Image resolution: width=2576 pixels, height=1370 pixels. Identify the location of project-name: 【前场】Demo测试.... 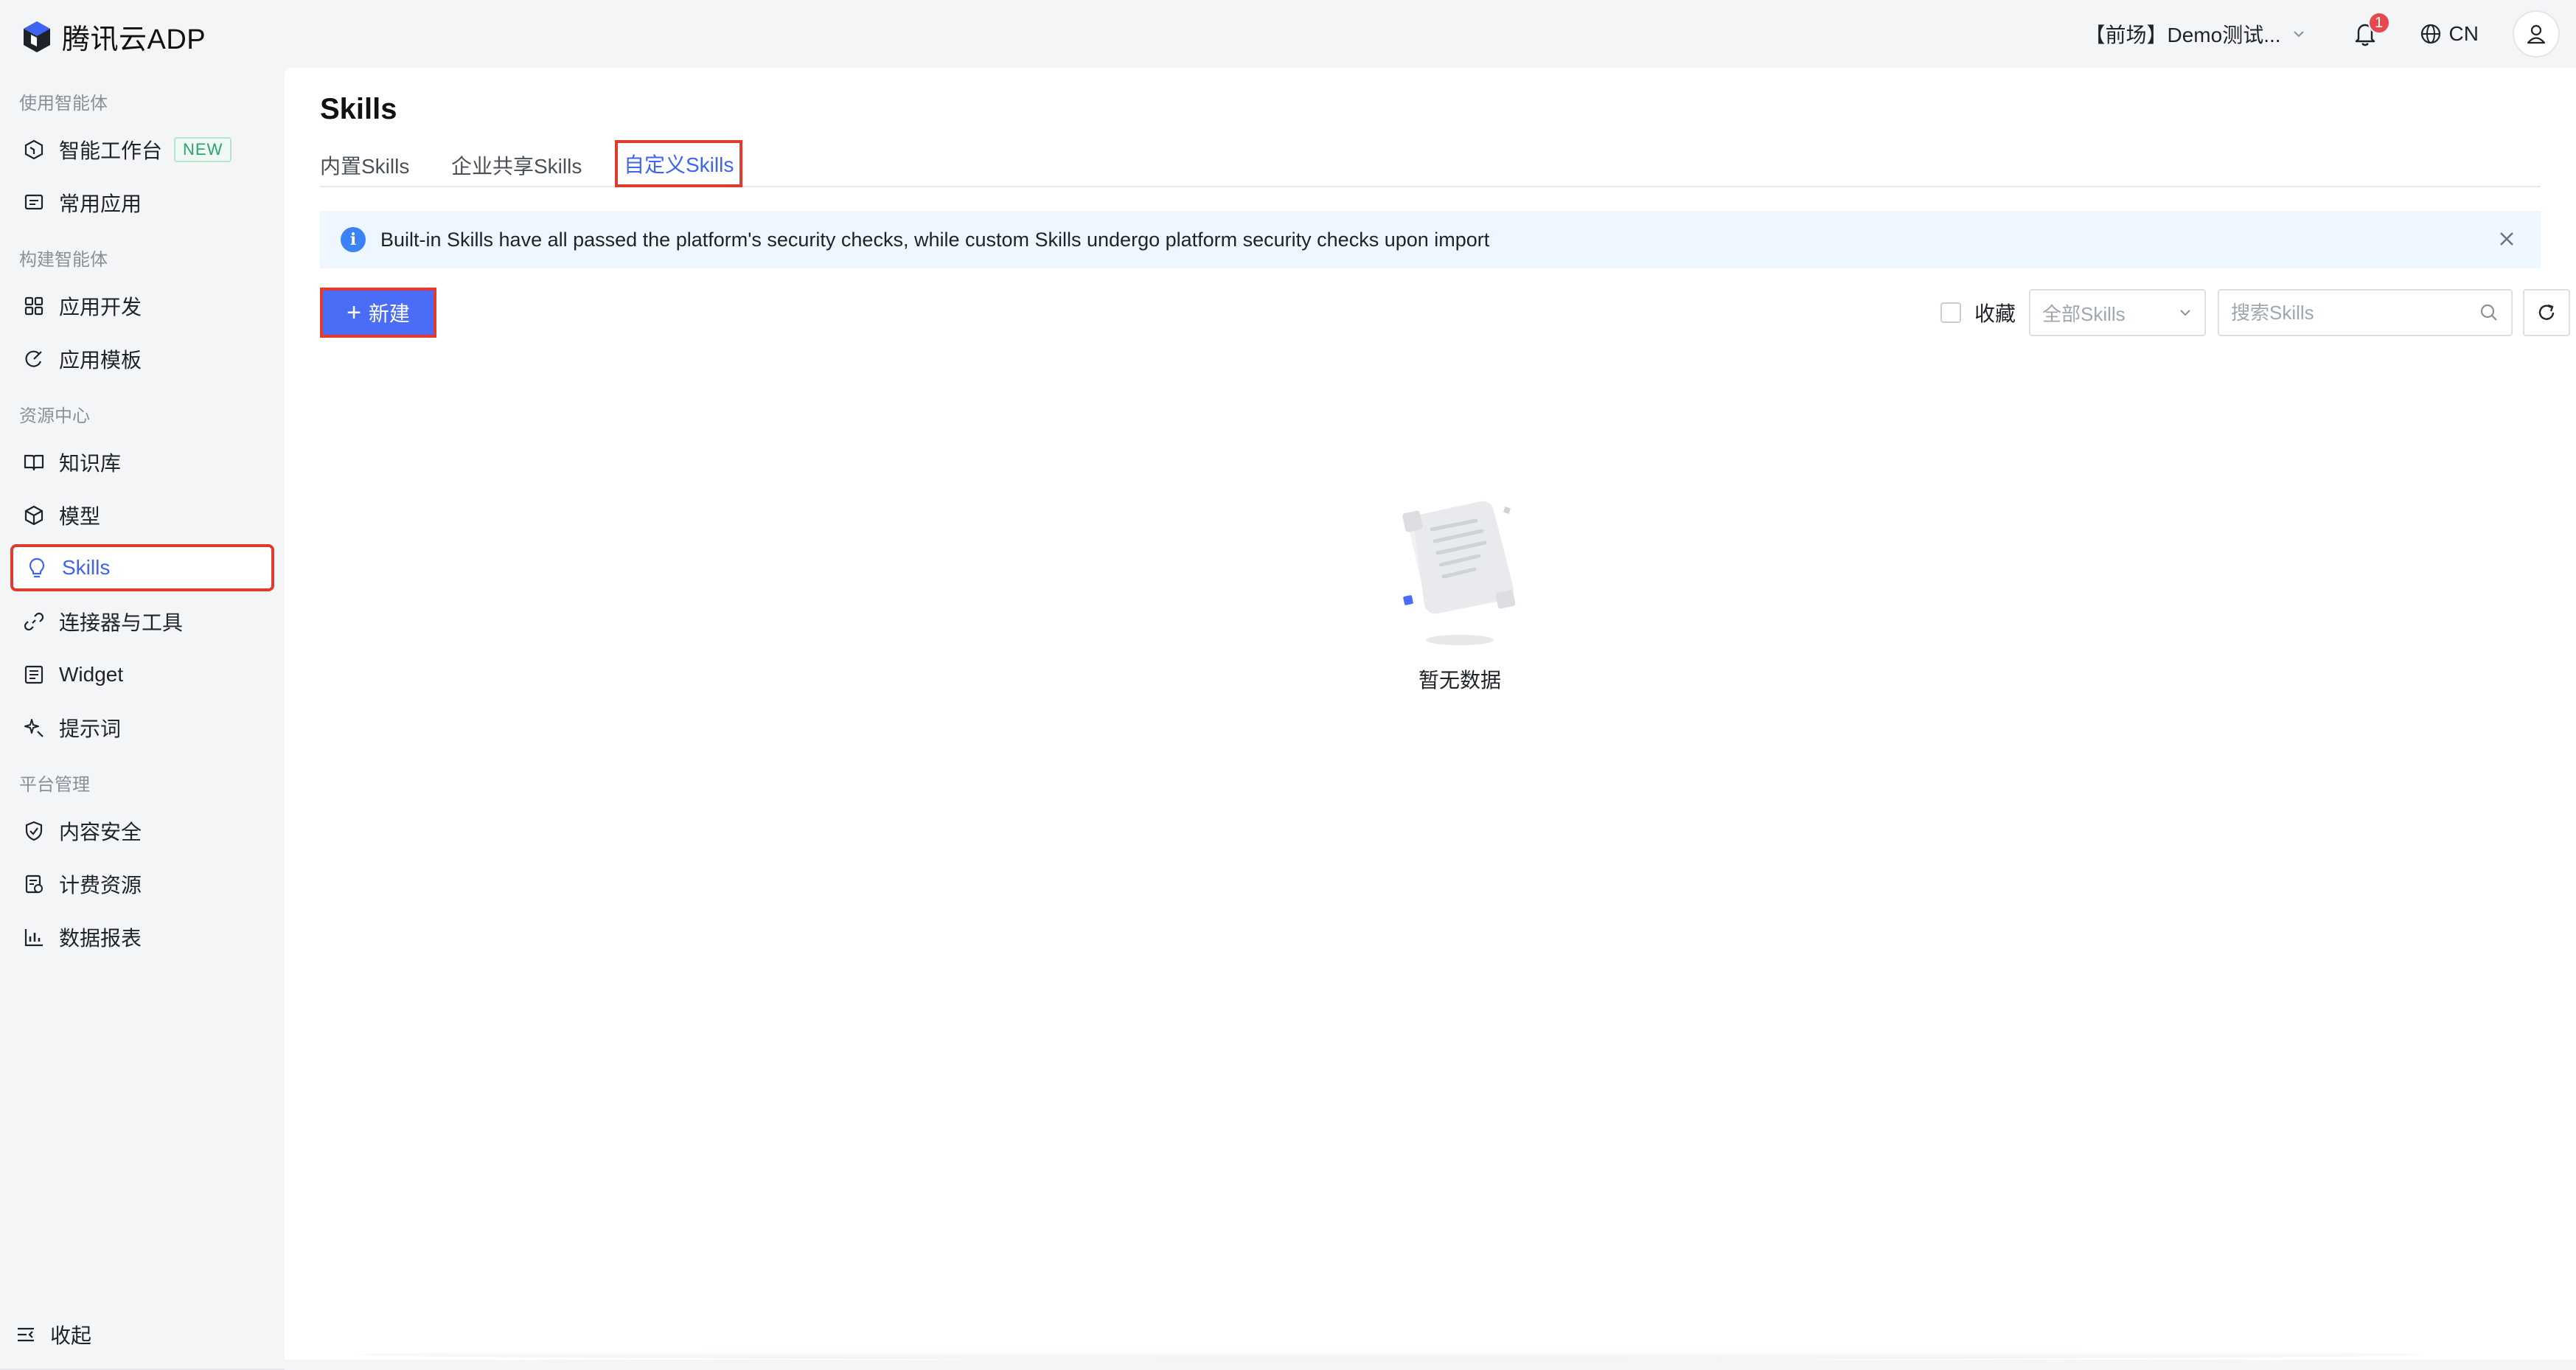
(2182, 35).